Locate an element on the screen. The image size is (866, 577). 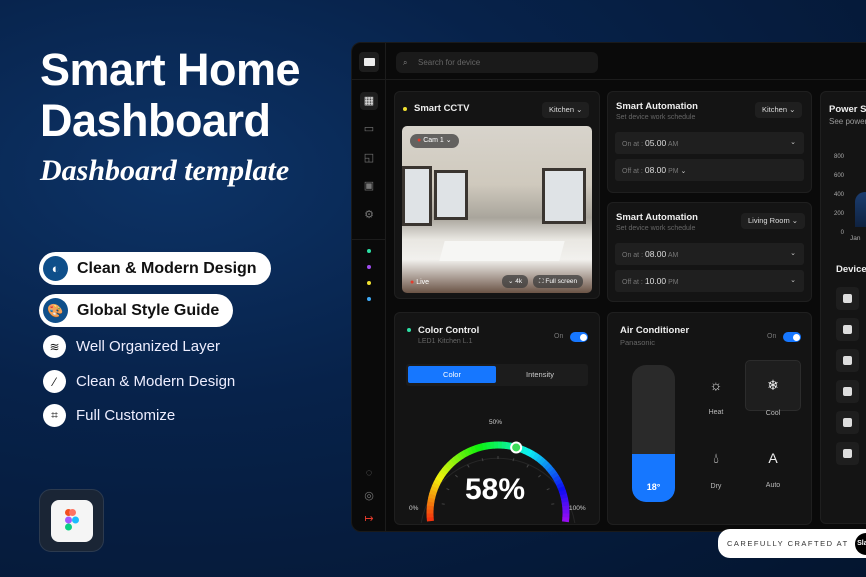
color-control-toggle is located at coordinates (579, 337).